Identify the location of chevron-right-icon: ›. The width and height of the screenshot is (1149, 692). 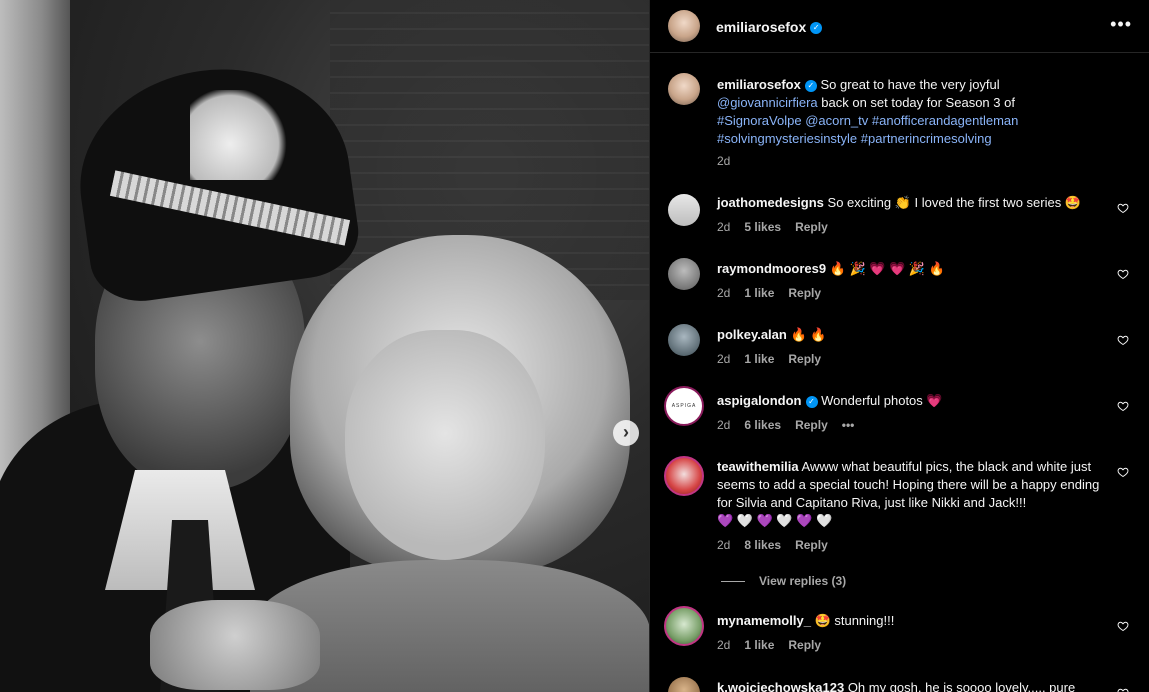
(626, 432).